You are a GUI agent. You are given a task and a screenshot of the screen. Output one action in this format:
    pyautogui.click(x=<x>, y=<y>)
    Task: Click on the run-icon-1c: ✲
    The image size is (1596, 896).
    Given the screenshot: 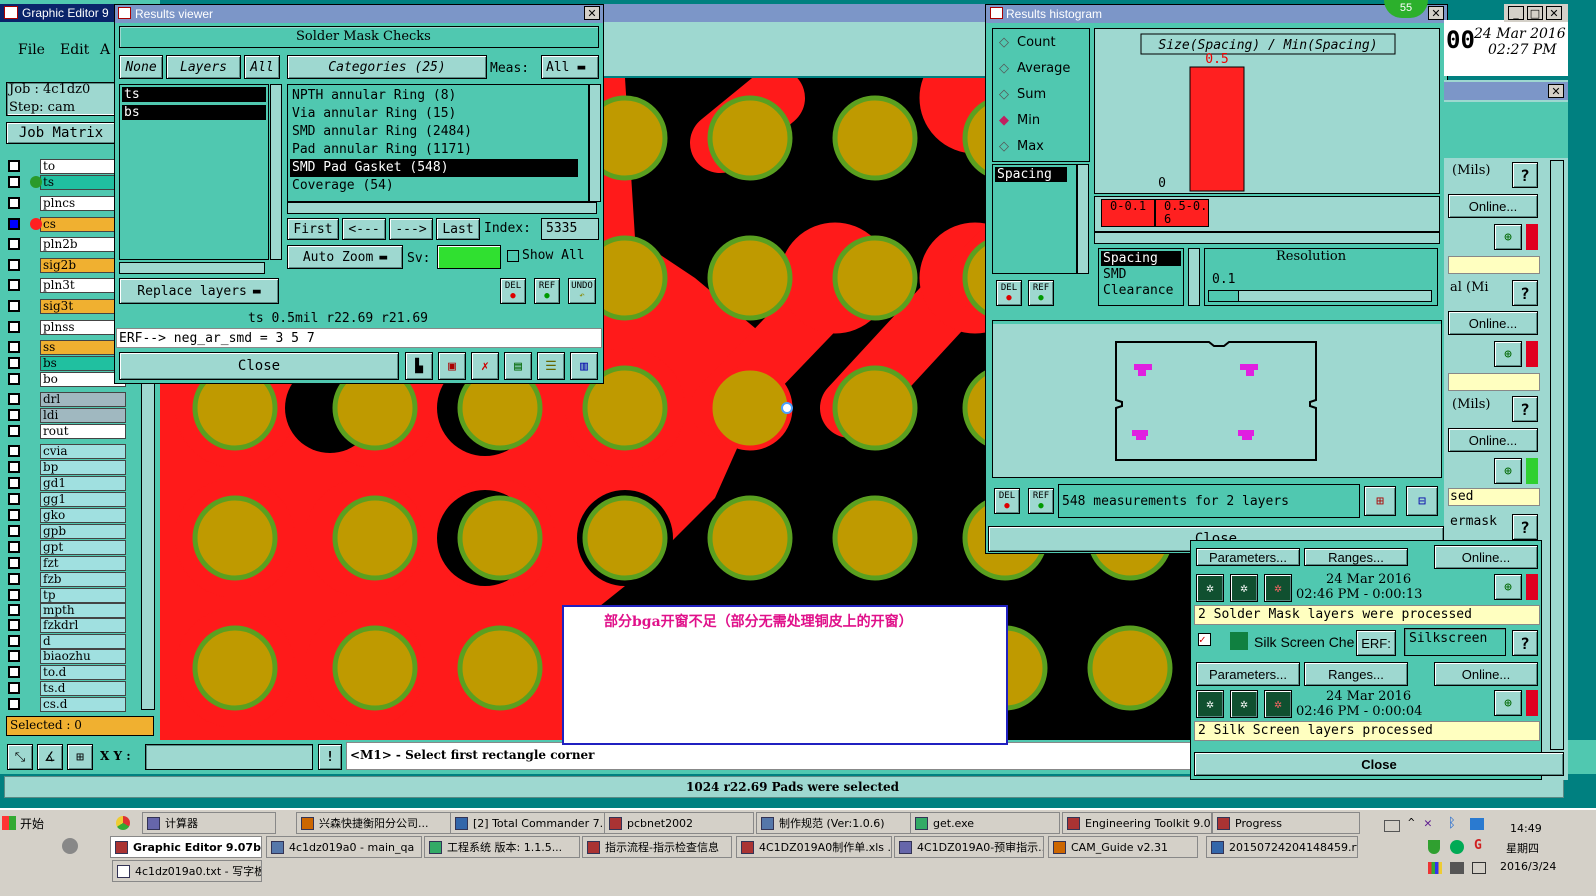 What is the action you would take?
    pyautogui.click(x=1278, y=588)
    